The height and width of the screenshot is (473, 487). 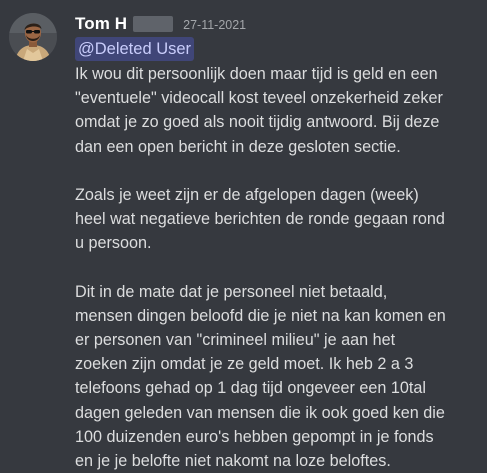 I want to click on text-line: u persoon., so click(x=113, y=243).